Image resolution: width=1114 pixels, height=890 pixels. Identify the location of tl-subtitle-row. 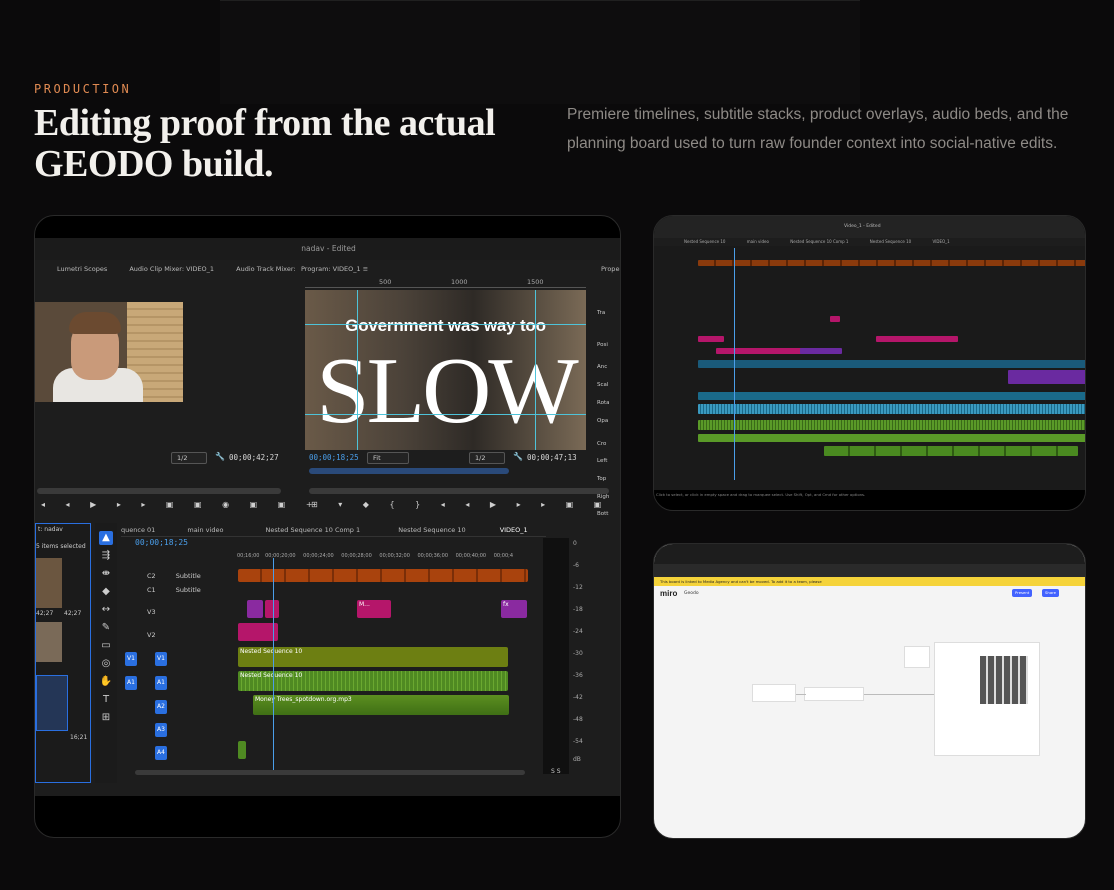
(891, 263).